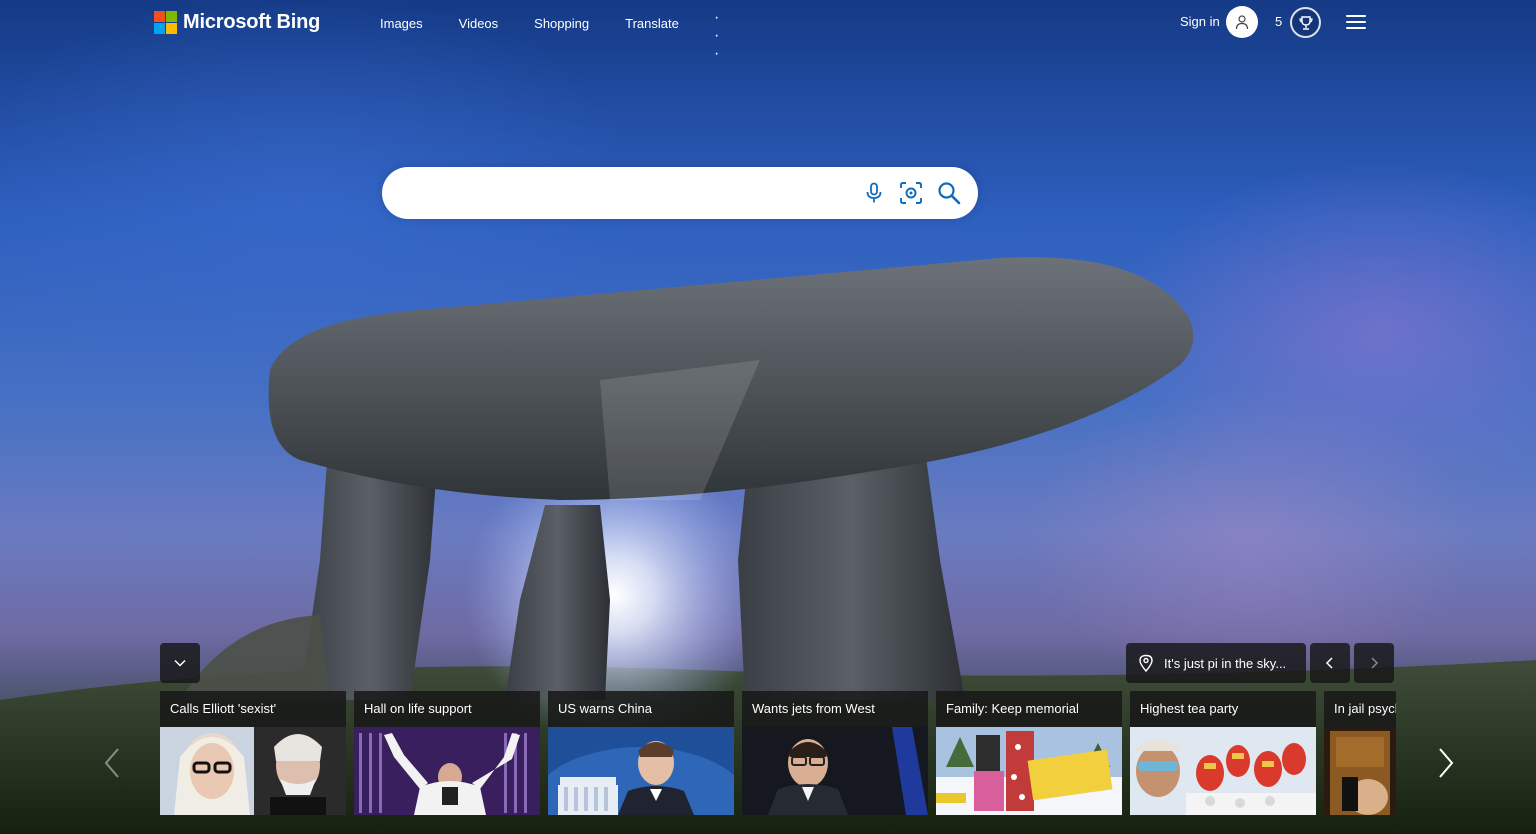 The height and width of the screenshot is (834, 1536). I want to click on nav-videos: Videos, so click(479, 23).